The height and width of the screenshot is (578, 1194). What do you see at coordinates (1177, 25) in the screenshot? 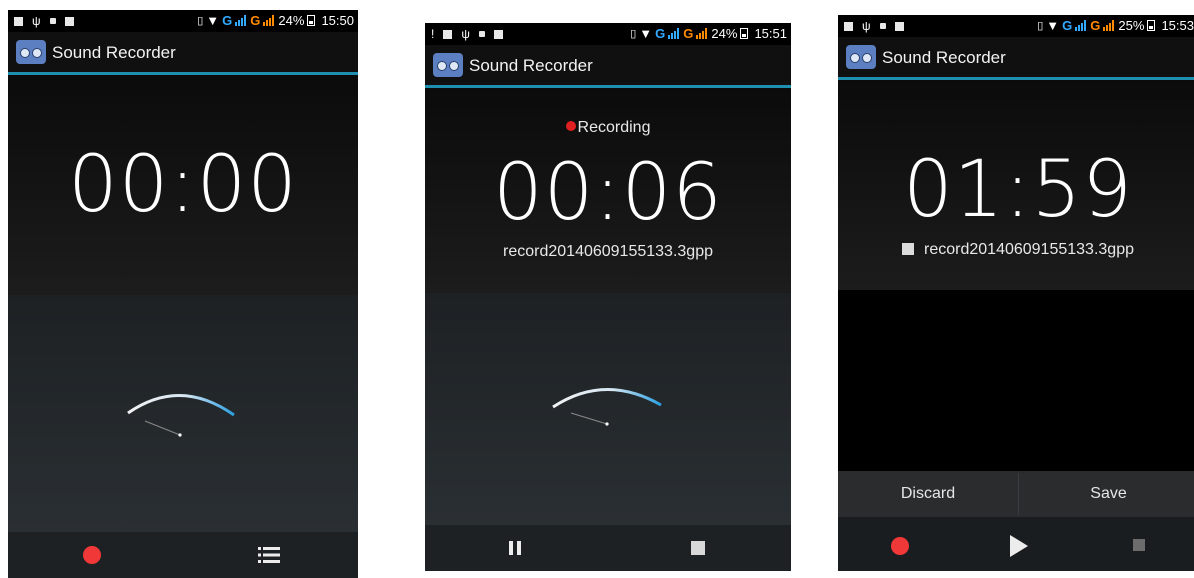
I see `clock: 15:53` at bounding box center [1177, 25].